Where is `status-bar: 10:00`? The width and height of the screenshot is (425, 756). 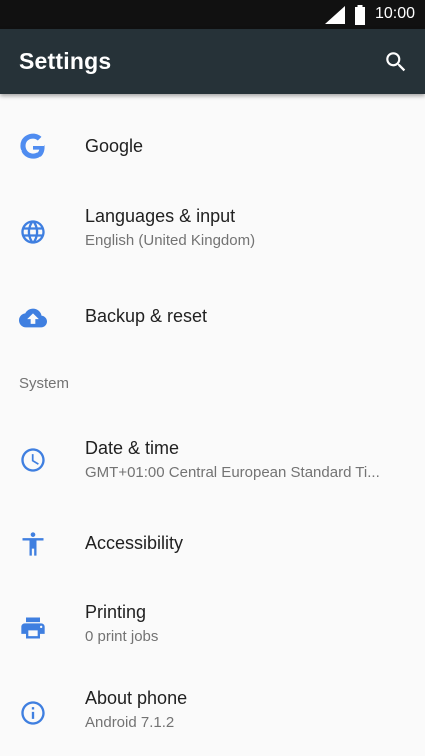 status-bar: 10:00 is located at coordinates (212, 14).